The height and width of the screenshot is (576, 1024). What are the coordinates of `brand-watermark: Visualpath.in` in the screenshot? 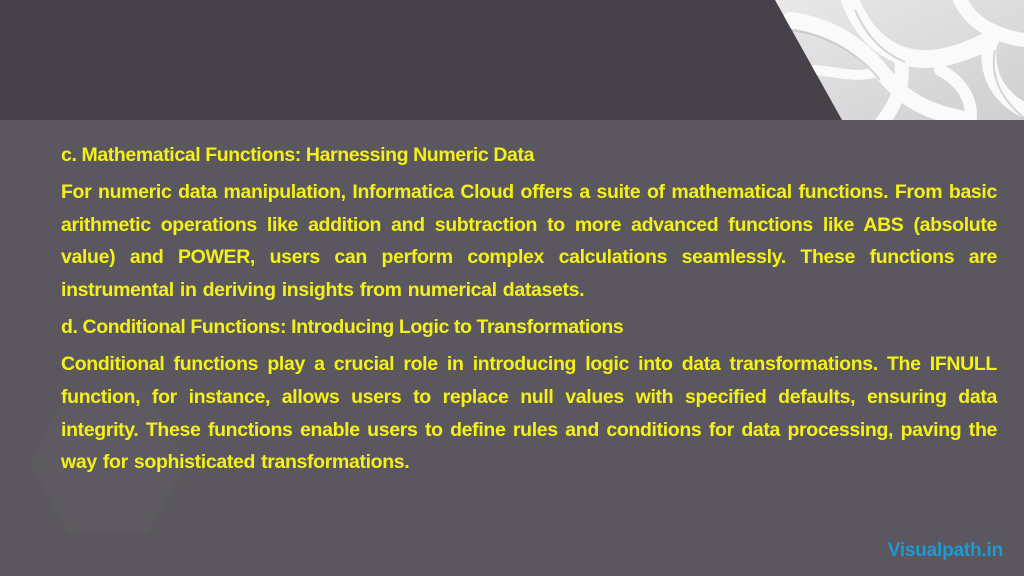 It's located at (945, 550).